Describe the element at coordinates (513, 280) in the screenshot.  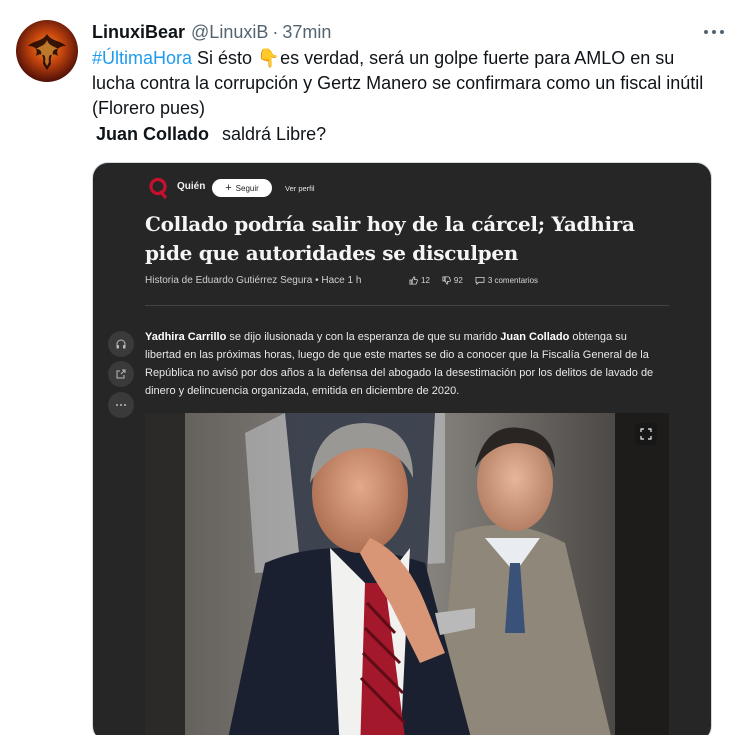
I see `comment-count: 3 comentarios` at that location.